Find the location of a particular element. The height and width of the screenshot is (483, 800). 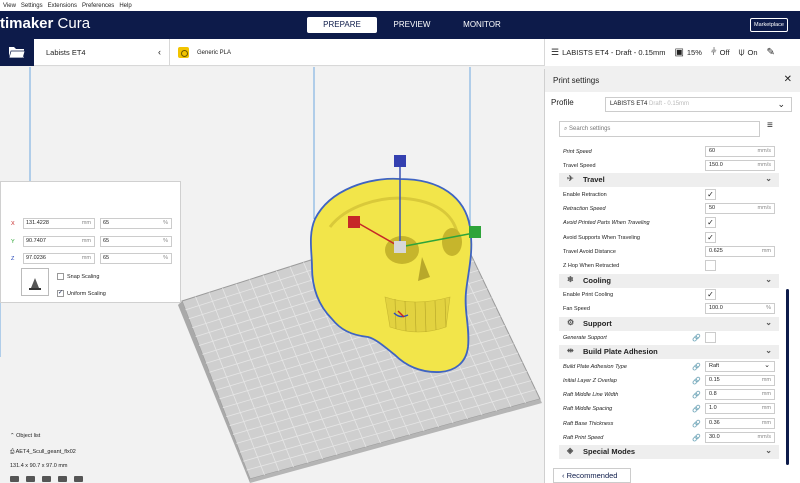

support-icon: ⫩ is located at coordinates (713, 52).